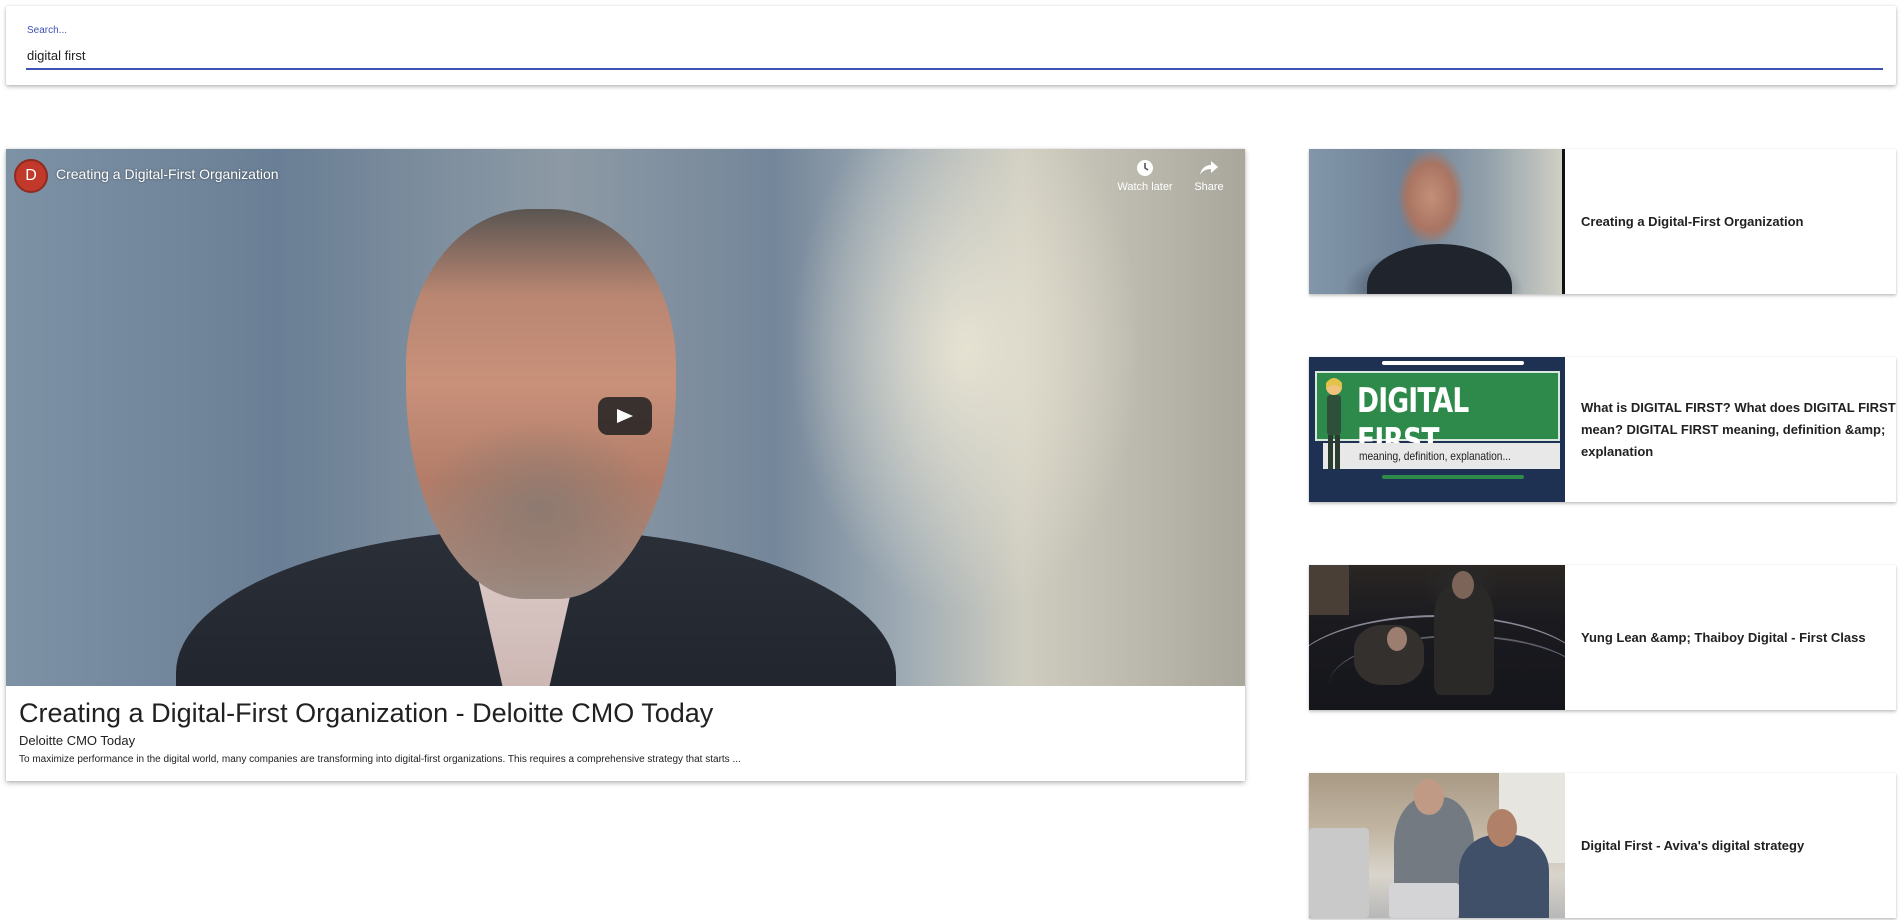 This screenshot has width=1902, height=920. Describe the element at coordinates (1738, 221) in the screenshot. I see `related-video-title: Creating a Digital-First Organization` at that location.